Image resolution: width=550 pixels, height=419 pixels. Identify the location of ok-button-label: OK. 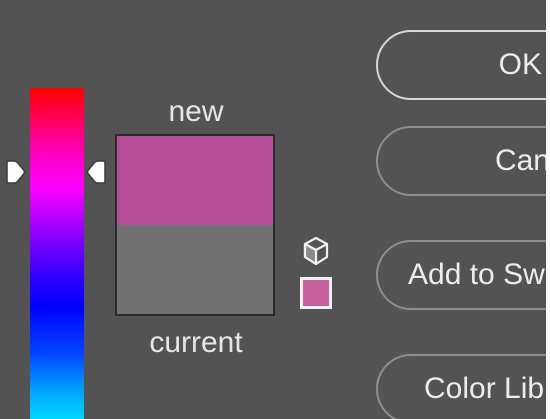
(520, 64).